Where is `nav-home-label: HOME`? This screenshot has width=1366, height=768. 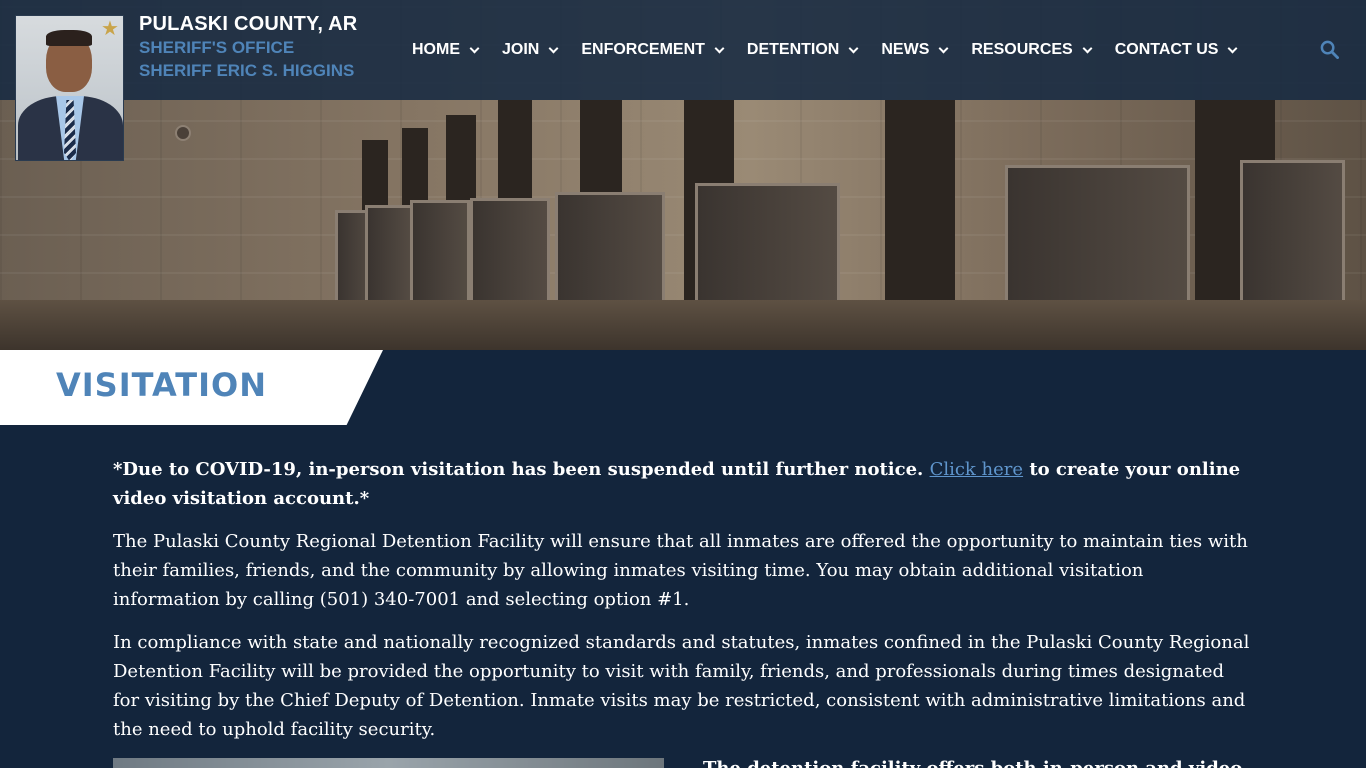 nav-home-label: HOME is located at coordinates (436, 49).